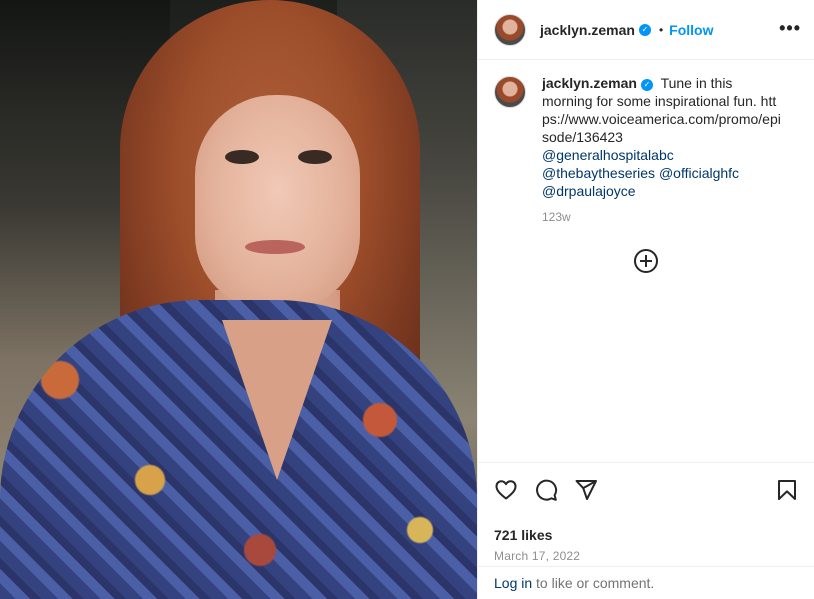 The width and height of the screenshot is (814, 599). I want to click on bookmark-icon, so click(787, 490).